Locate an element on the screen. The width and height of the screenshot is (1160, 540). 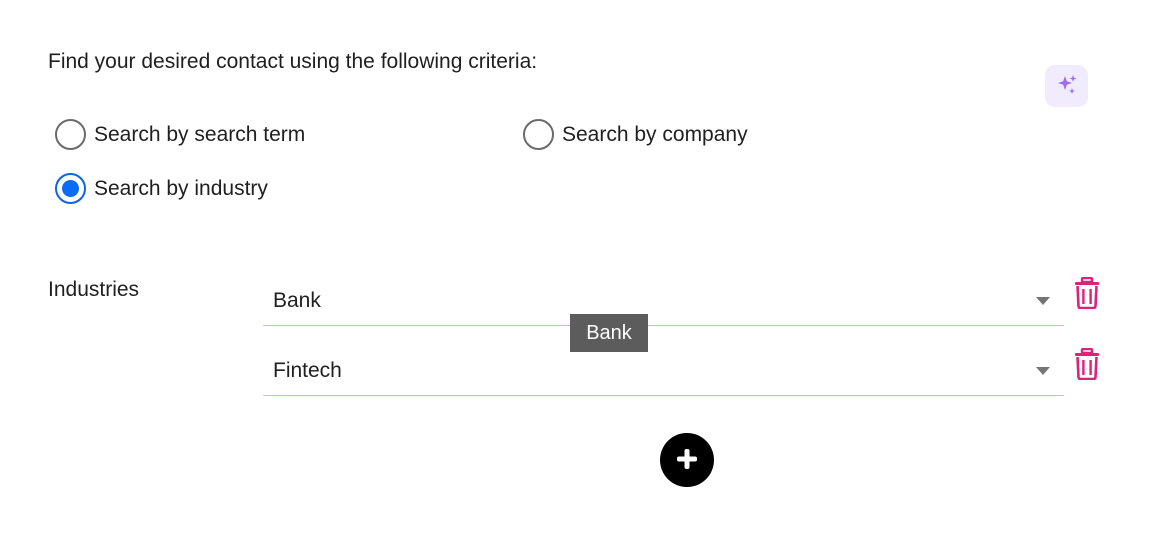
select-value-tooltip: Bank is located at coordinates (609, 333).